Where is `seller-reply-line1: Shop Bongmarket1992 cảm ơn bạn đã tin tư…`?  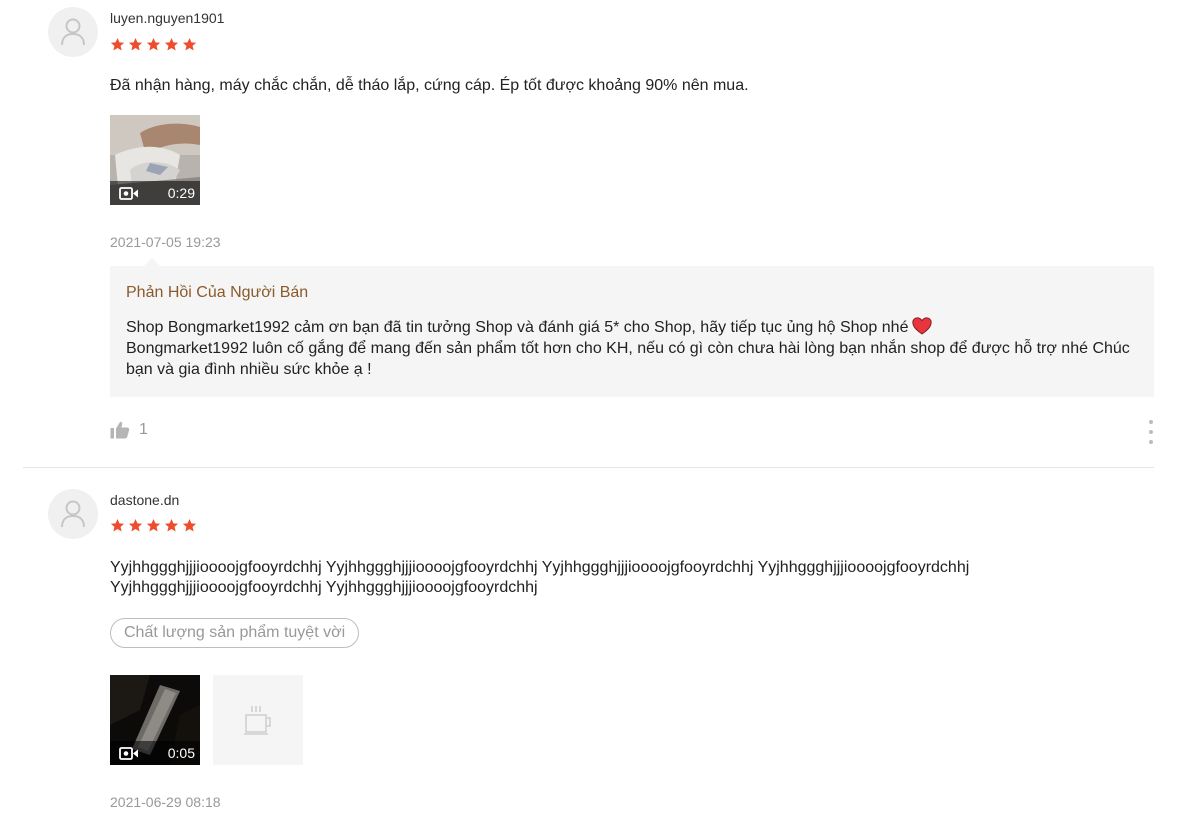 seller-reply-line1: Shop Bongmarket1992 cảm ơn bạn đã tin tư… is located at coordinates (517, 327).